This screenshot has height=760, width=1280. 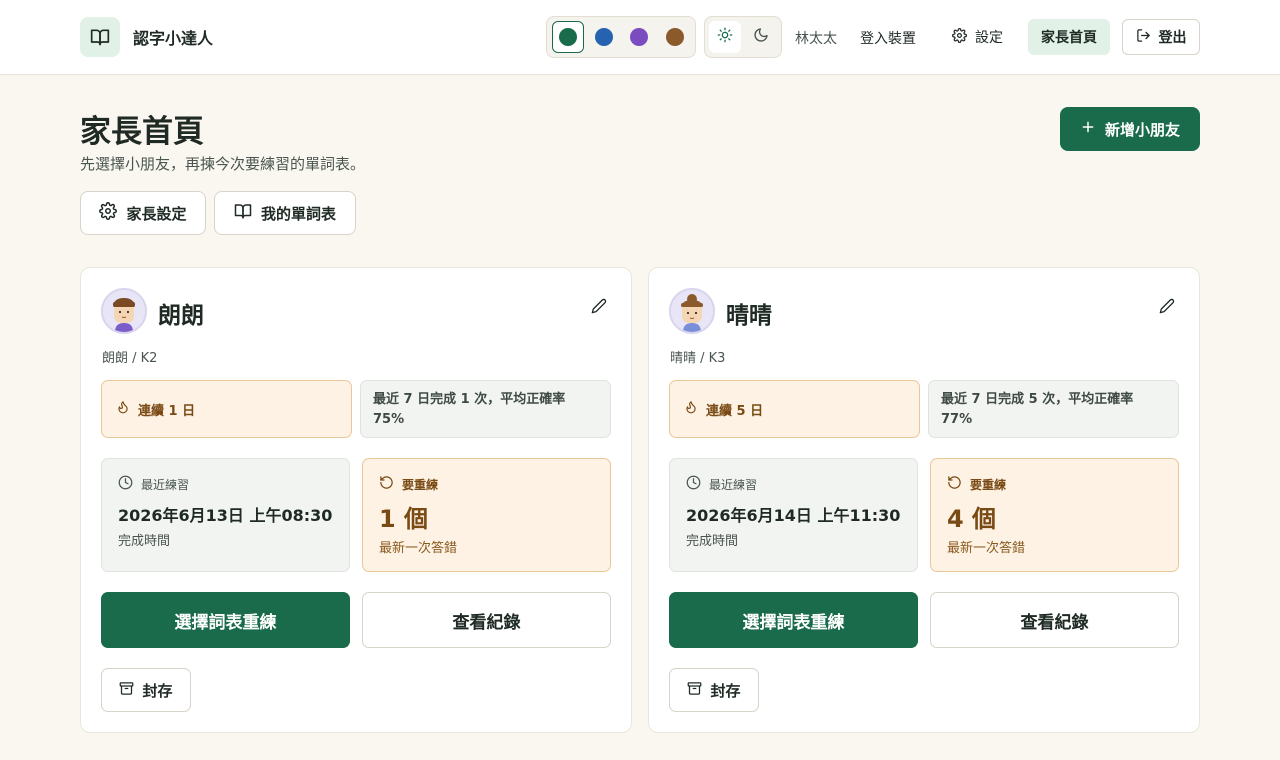 I want to click on retry-box: 要重練 4 個 最新一次答錯, so click(x=1054, y=515).